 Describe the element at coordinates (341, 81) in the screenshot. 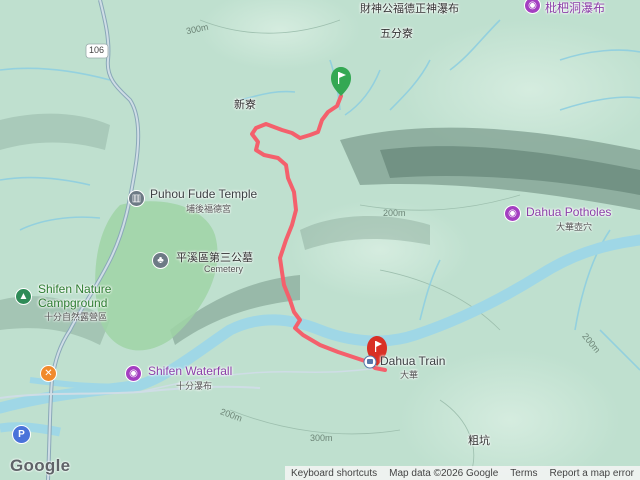

I see `green-flag-icon` at that location.